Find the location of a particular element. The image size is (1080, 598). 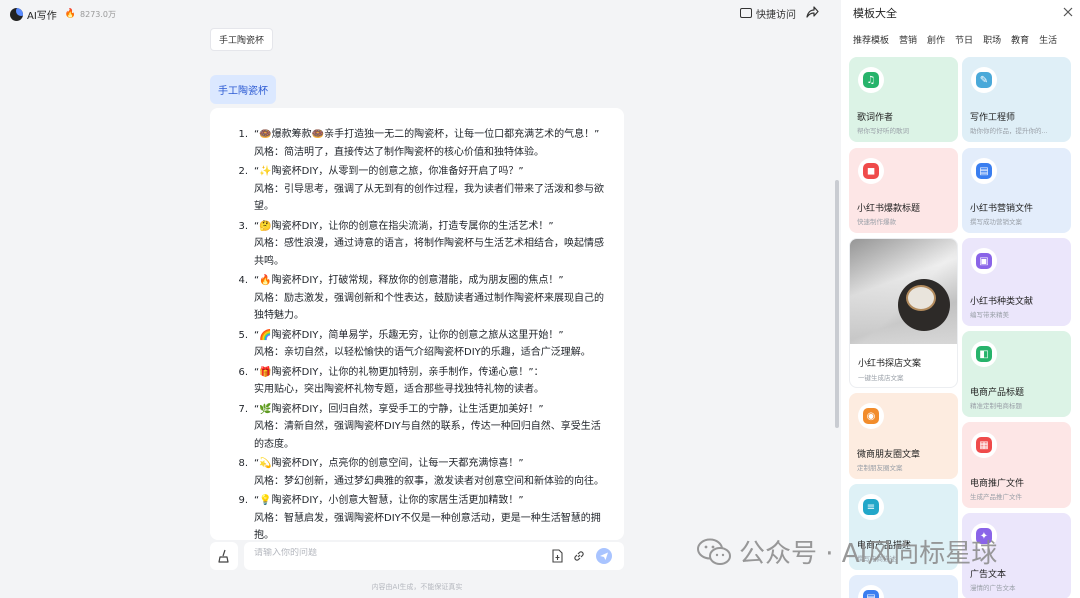

answer-style: 风格：清新自然，强调陶瓷杯DIY与自然的联系，传达一种回归自然、享受生活的态度。 is located at coordinates (427, 435).